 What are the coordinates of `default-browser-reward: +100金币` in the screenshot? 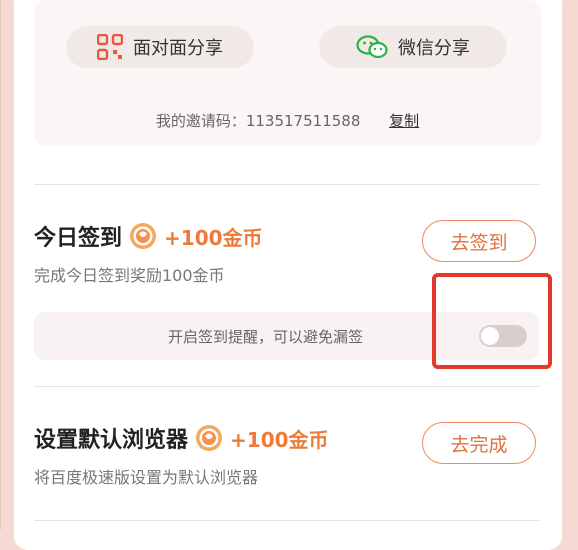 It's located at (279, 439).